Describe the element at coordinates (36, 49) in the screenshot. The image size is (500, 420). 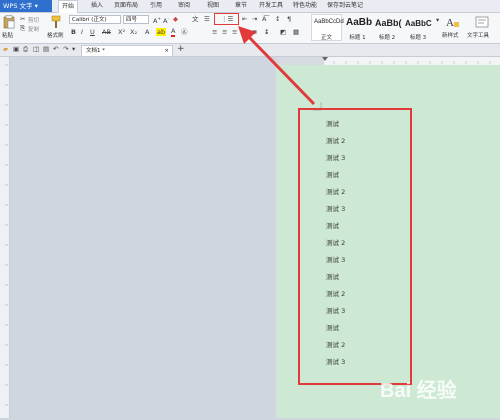
I see `print-preview-icon: ◫` at that location.